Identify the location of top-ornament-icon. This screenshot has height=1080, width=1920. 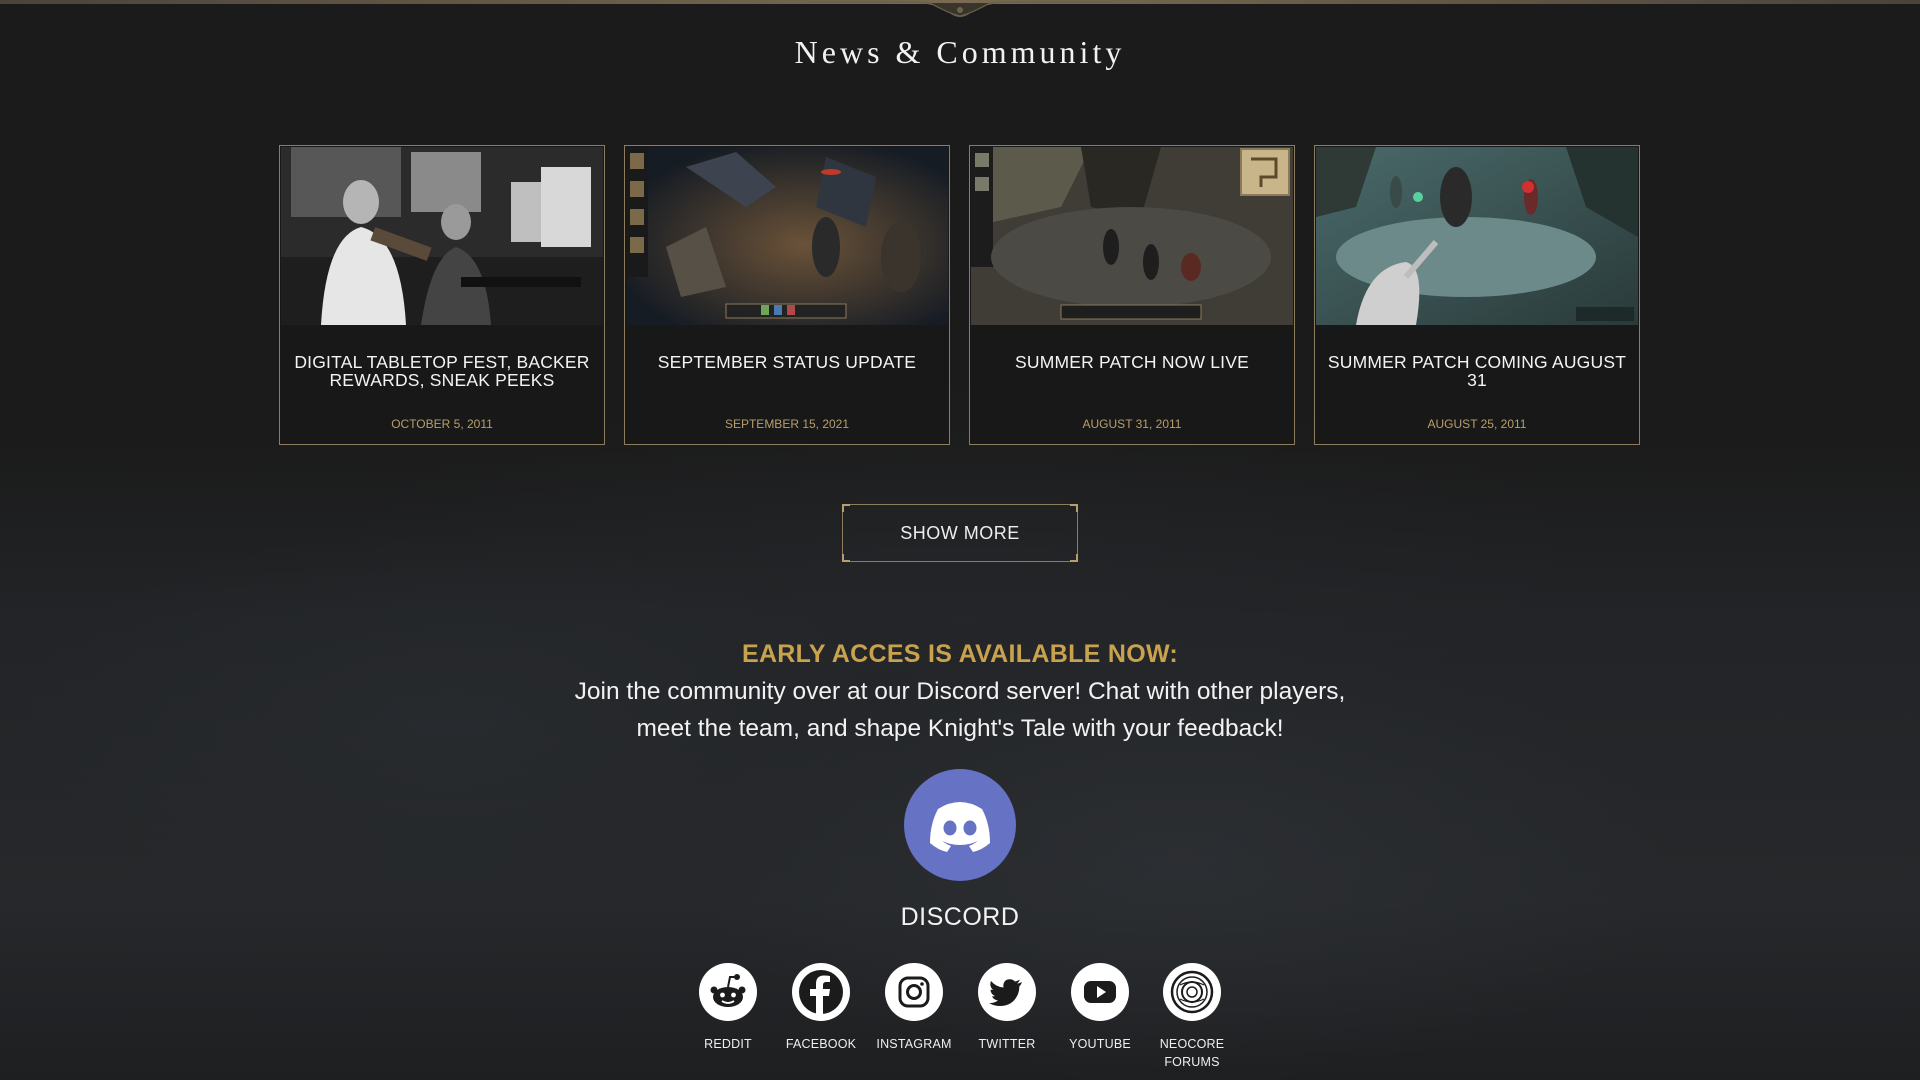
(960, 8).